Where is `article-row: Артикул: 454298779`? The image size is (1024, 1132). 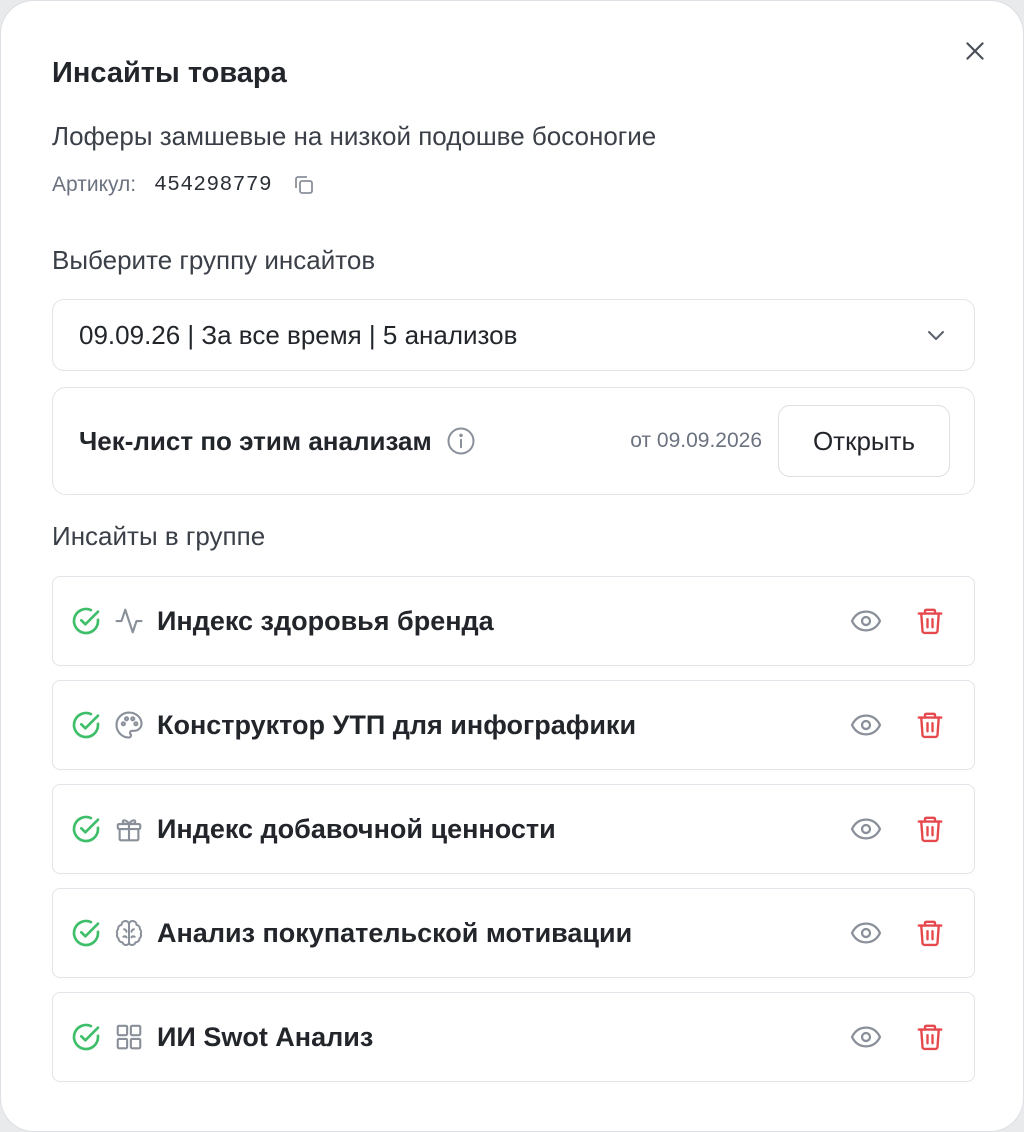 article-row: Артикул: 454298779 is located at coordinates (185, 185).